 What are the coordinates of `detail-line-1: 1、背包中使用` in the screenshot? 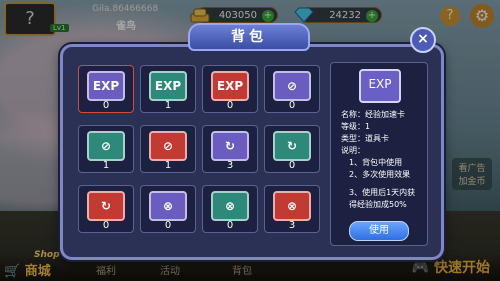 It's located at (376, 162).